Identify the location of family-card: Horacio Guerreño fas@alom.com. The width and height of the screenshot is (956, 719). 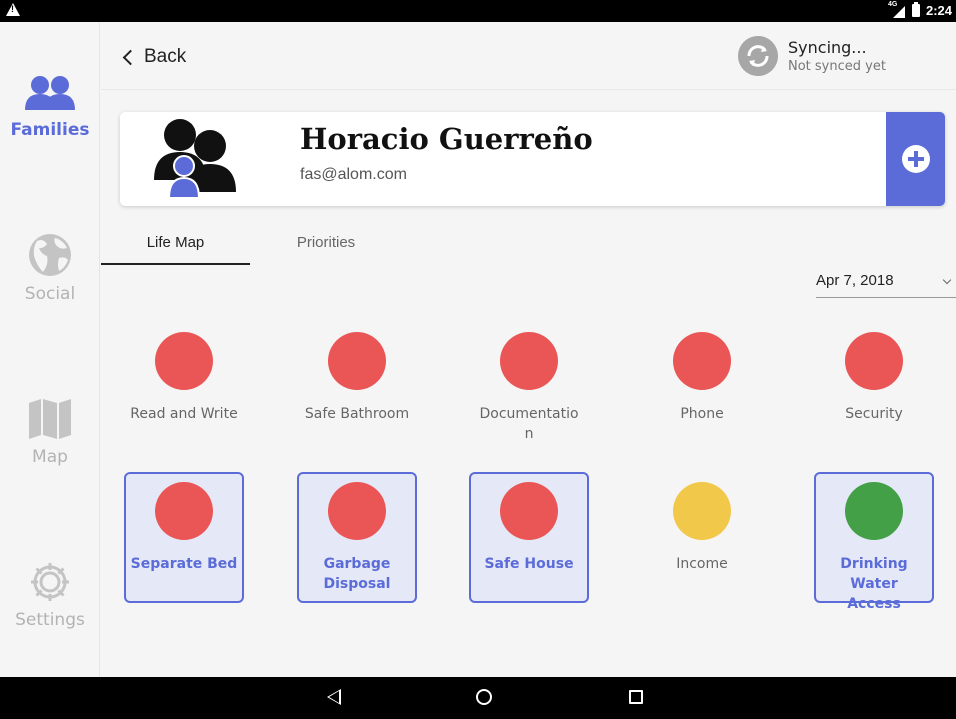
(532, 159).